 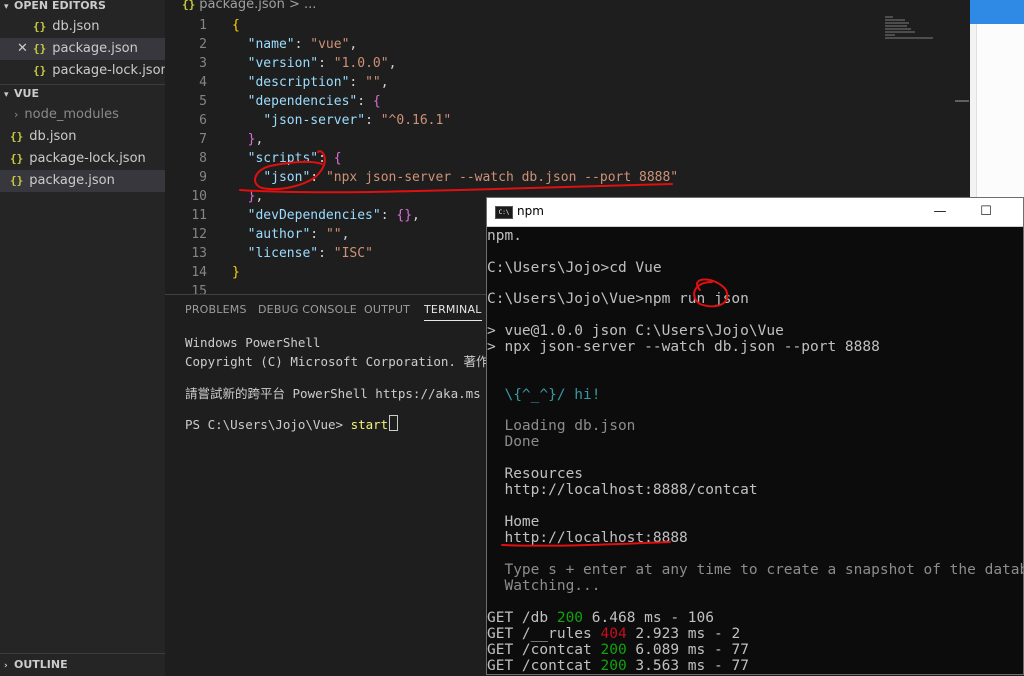 I want to click on log-method: GET /__rules, so click(x=544, y=634).